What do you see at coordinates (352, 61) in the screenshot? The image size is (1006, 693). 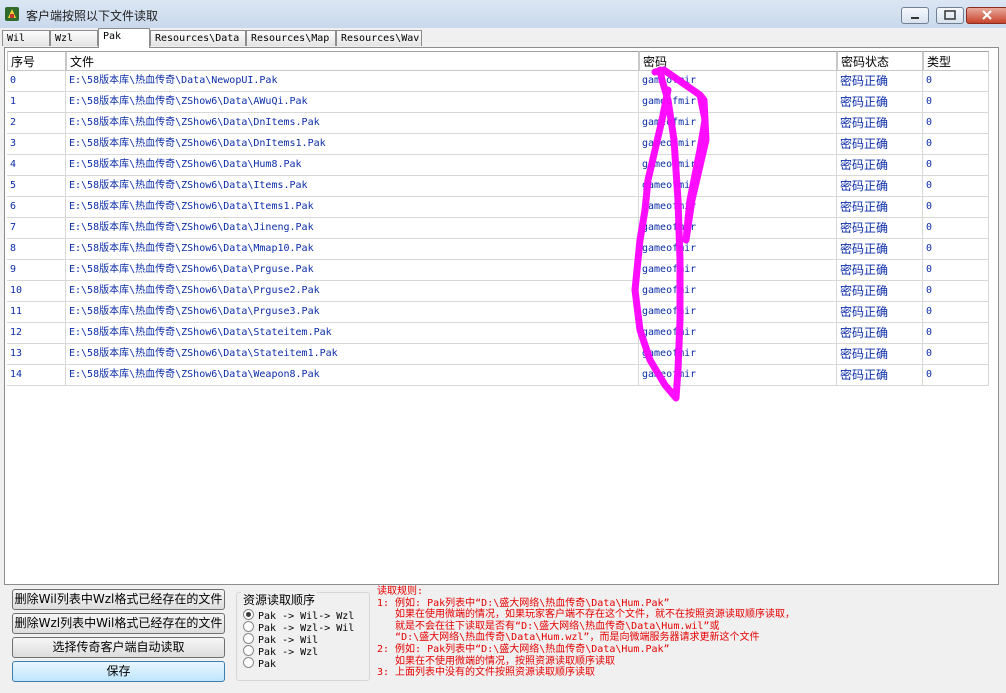 I see `col-header-file: 文件` at bounding box center [352, 61].